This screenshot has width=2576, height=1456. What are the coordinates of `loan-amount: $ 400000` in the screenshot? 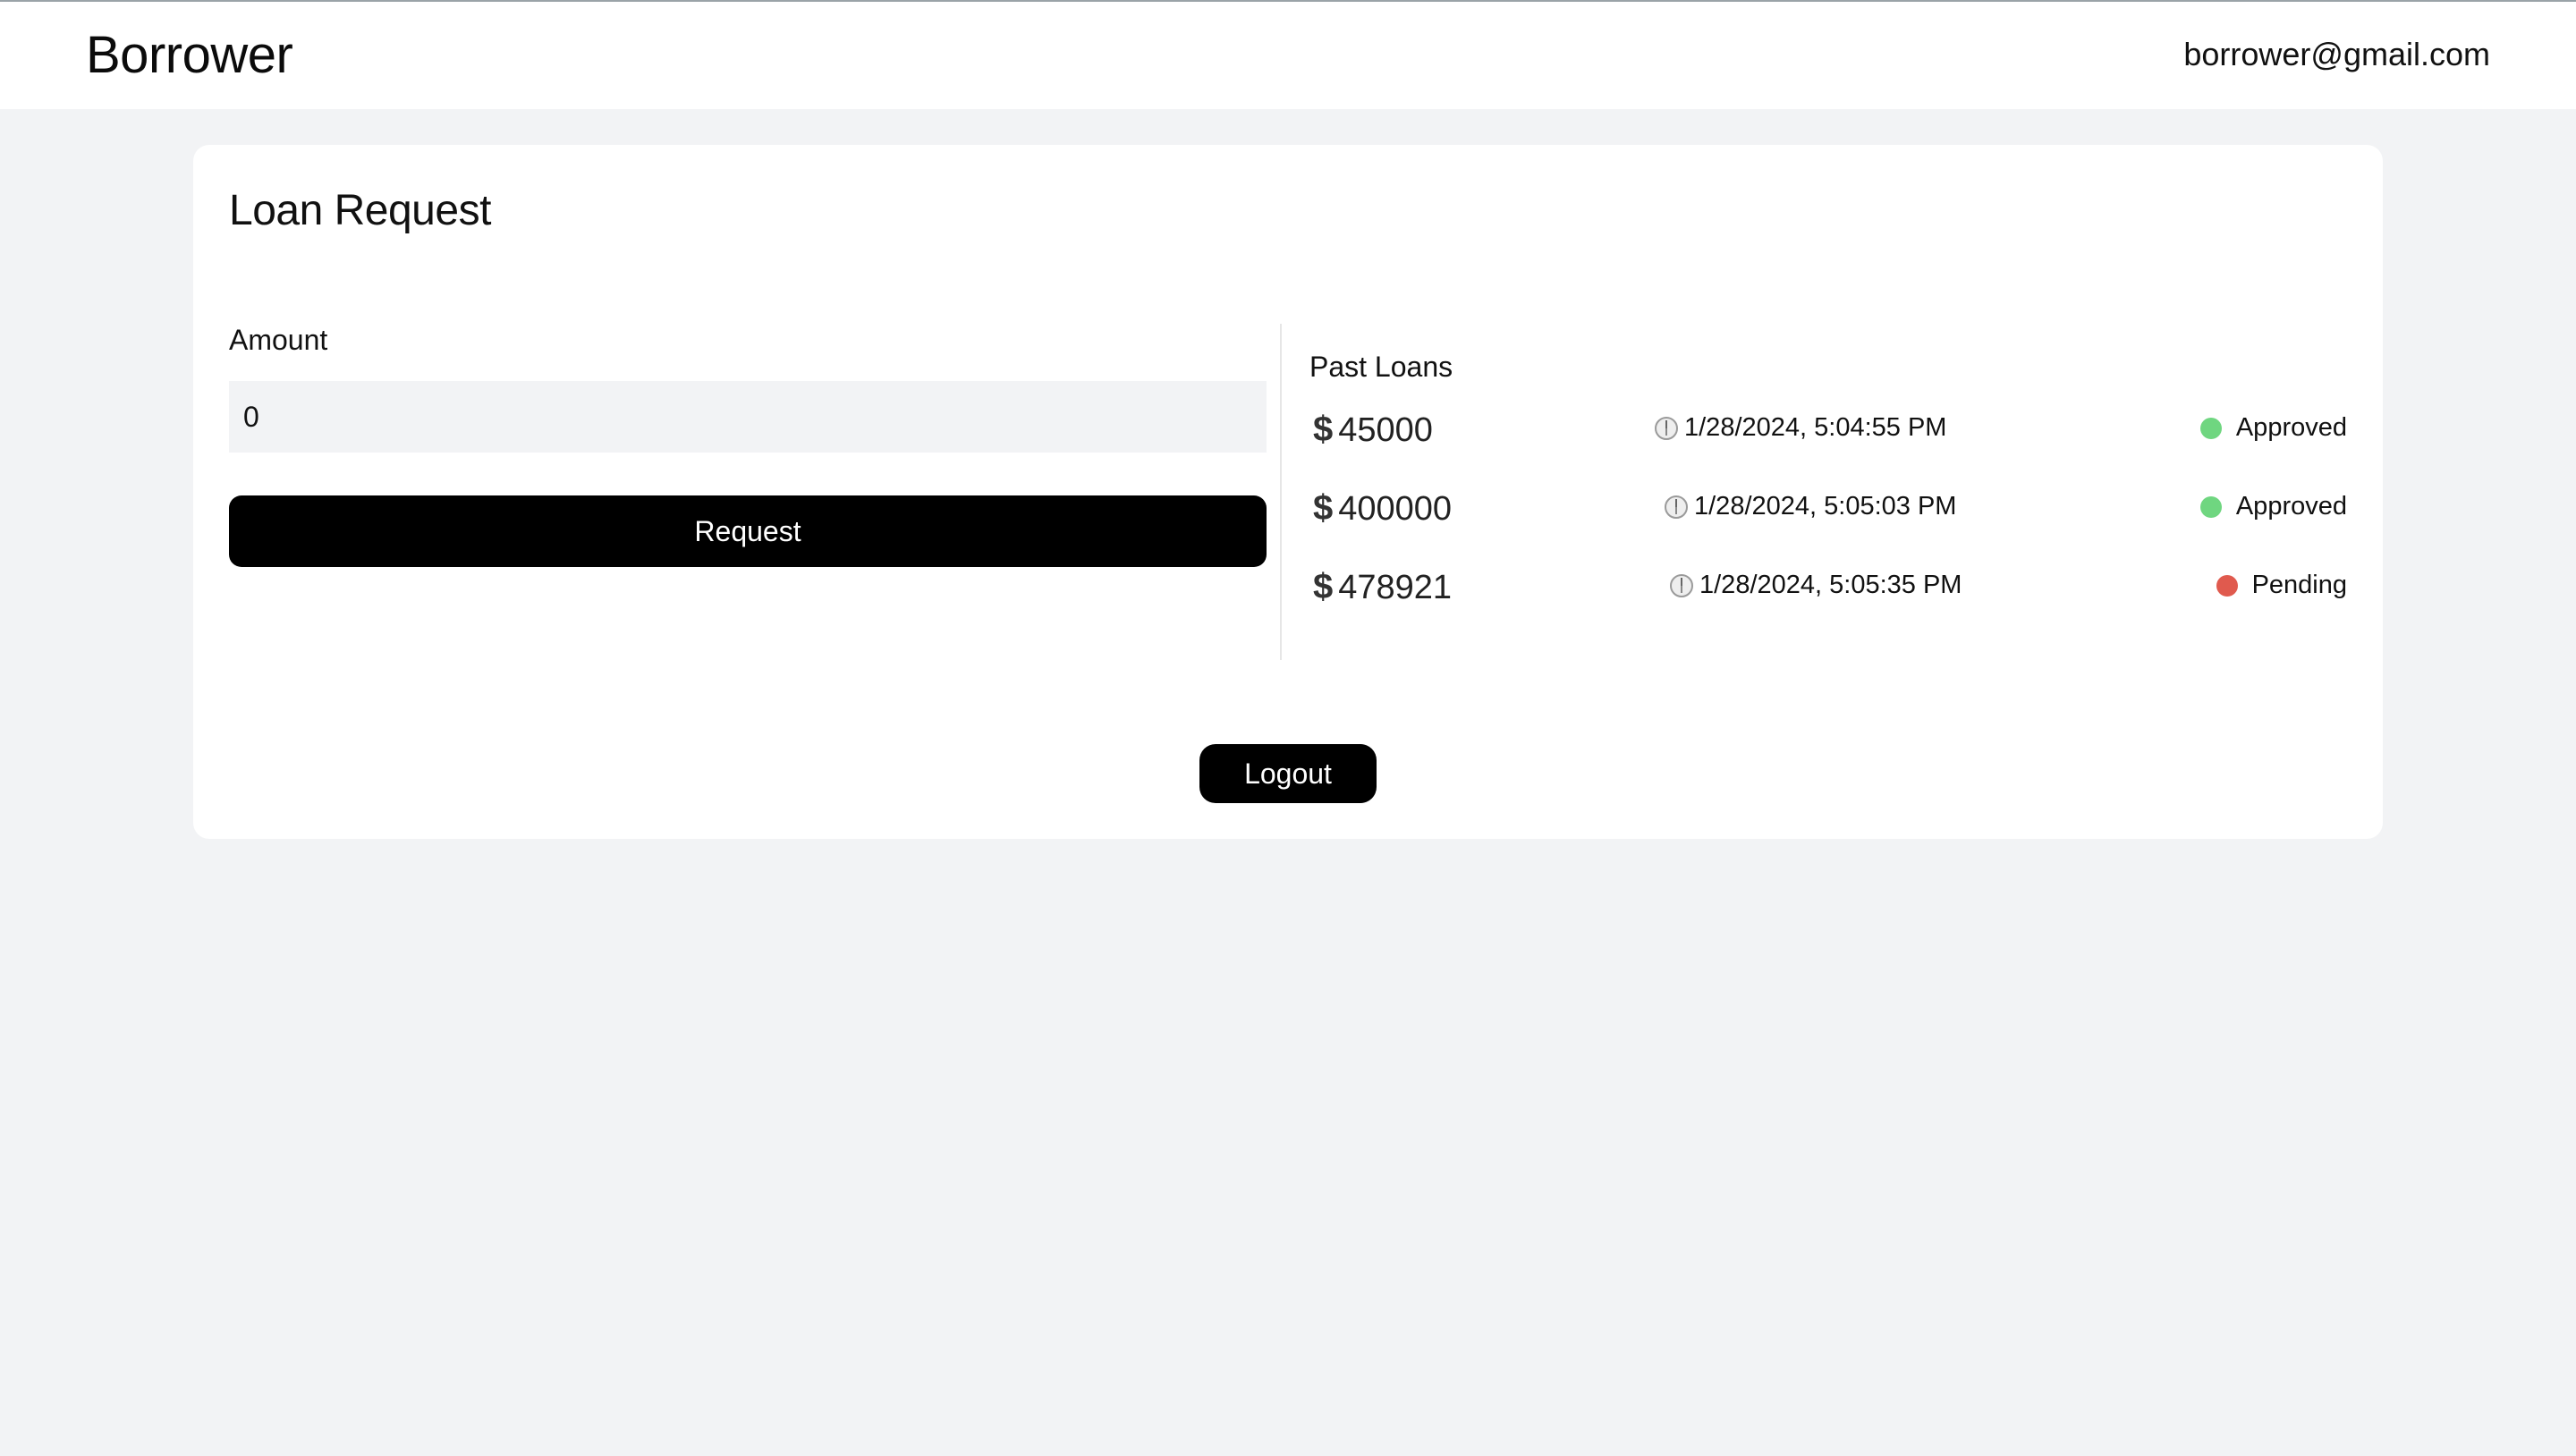 It's located at (1382, 508).